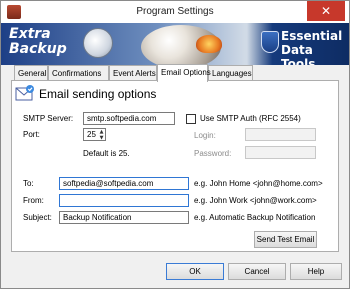 This screenshot has height=289, width=350. I want to click on use-smtp-auth-checkbox, so click(191, 119).